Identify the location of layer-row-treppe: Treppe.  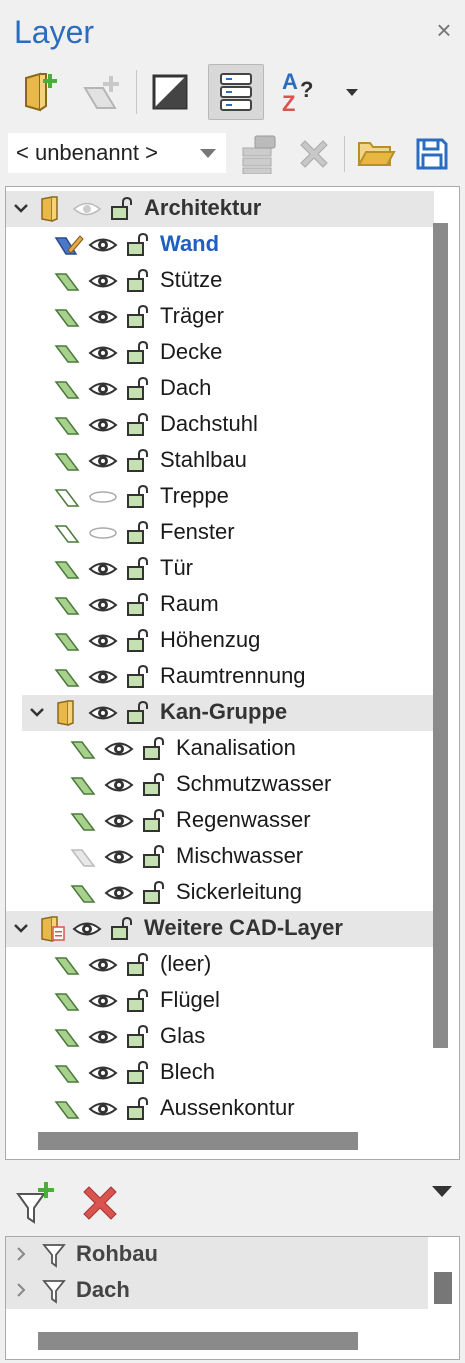
(220, 497).